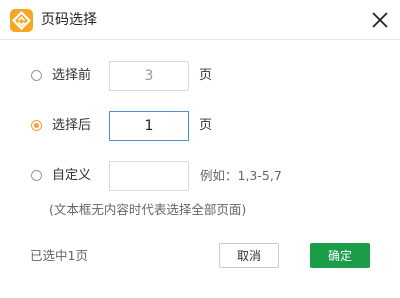 The height and width of the screenshot is (298, 400). Describe the element at coordinates (71, 76) in the screenshot. I see `radio-label-before: 选择前` at that location.